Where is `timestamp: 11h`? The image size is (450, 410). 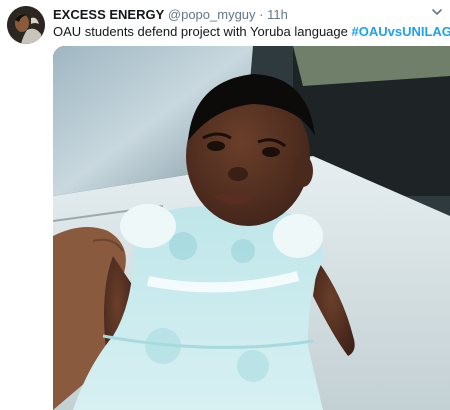 timestamp: 11h is located at coordinates (277, 14).